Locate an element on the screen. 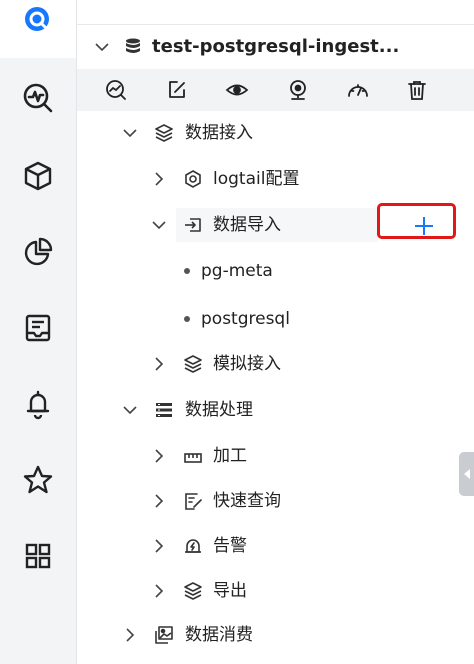 This screenshot has height=664, width=474. panel-collapse-handle is located at coordinates (466, 474).